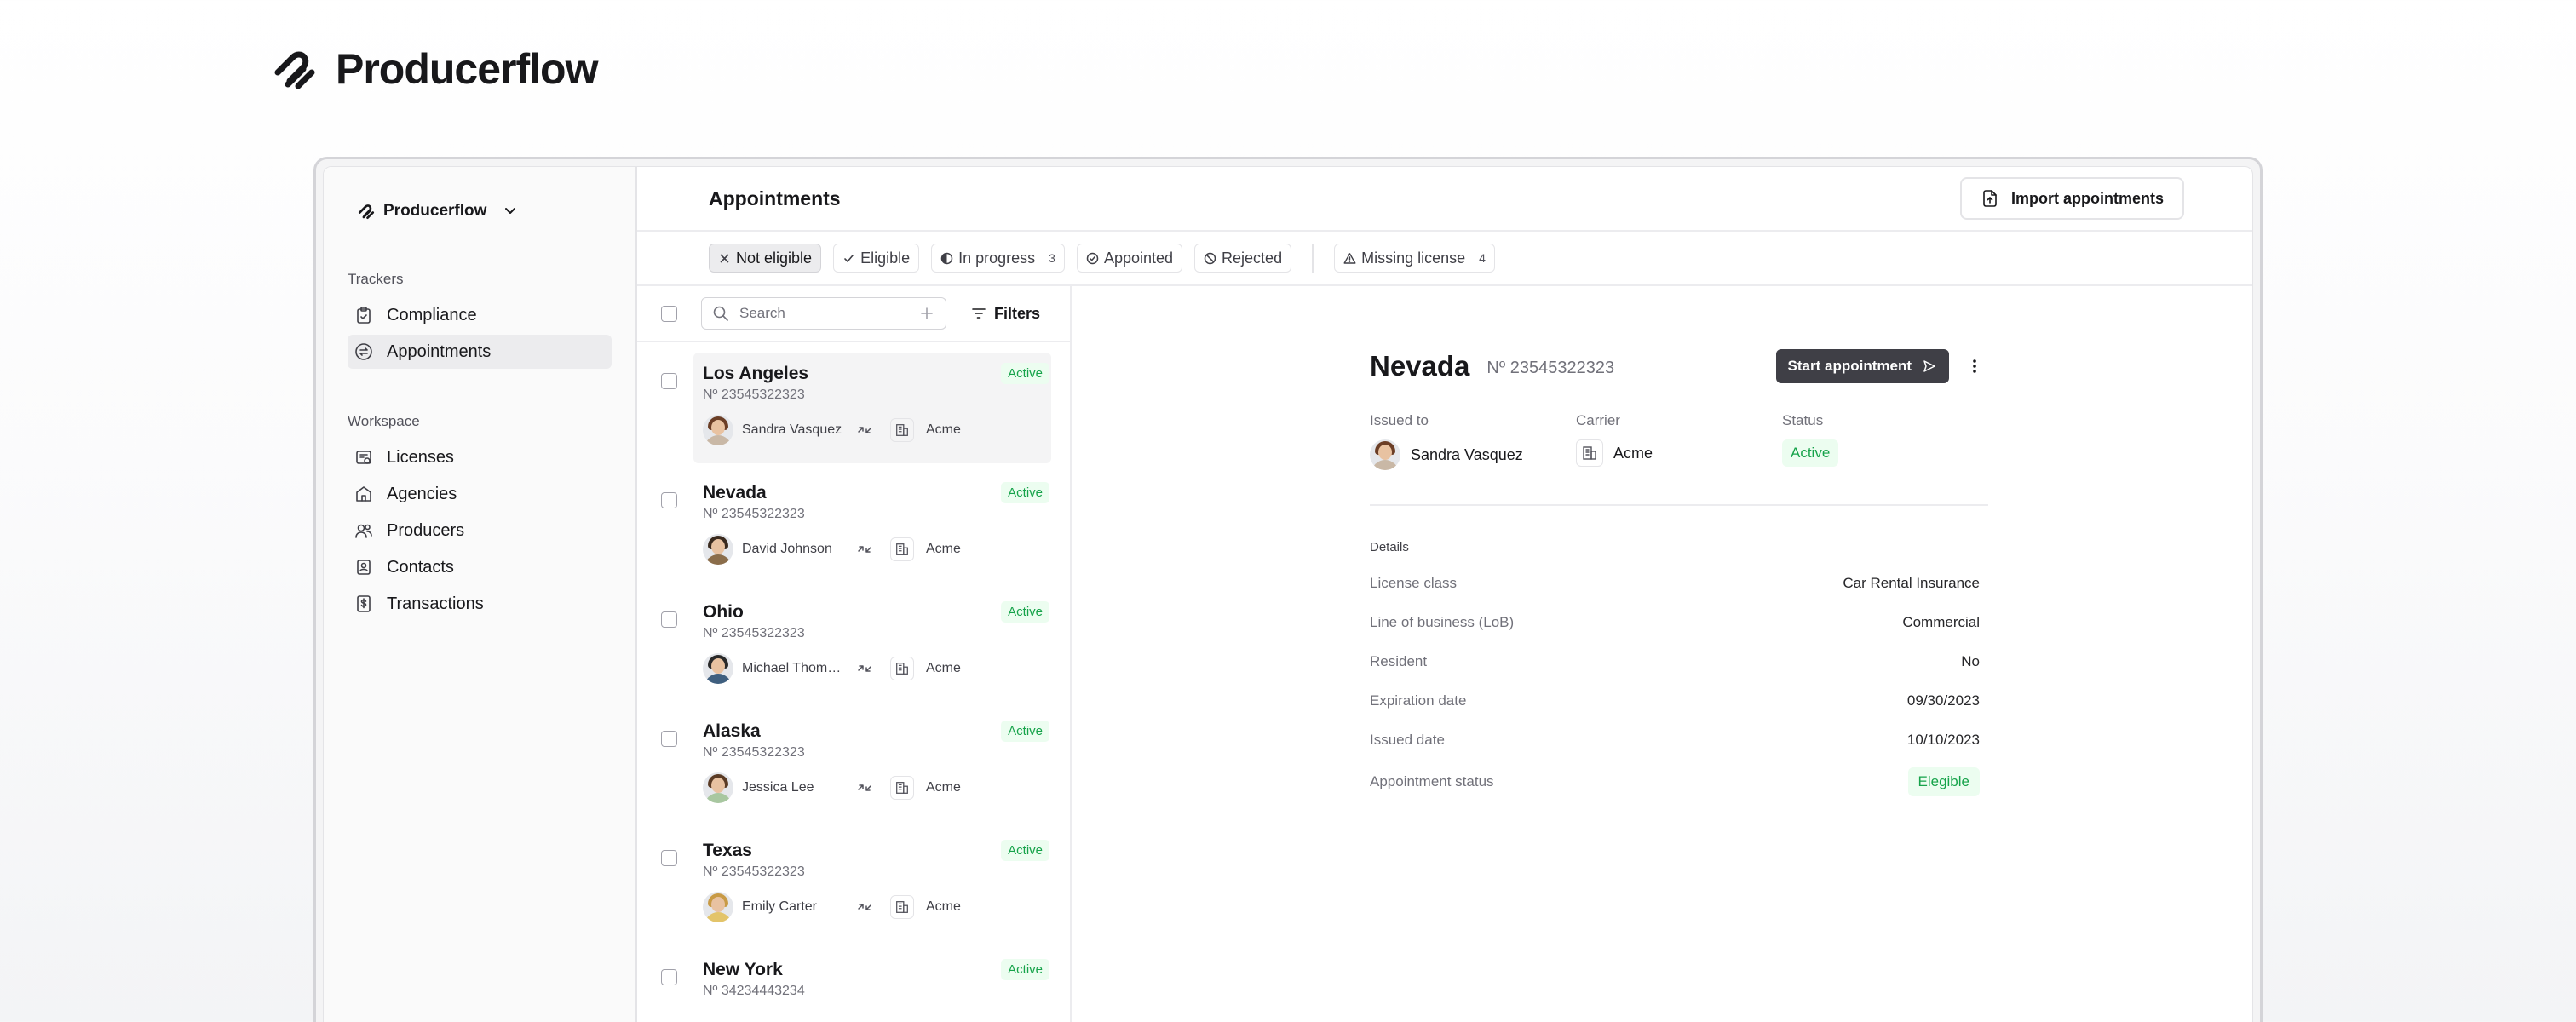 The height and width of the screenshot is (1022, 2576). I want to click on row-title: Texas, so click(728, 850).